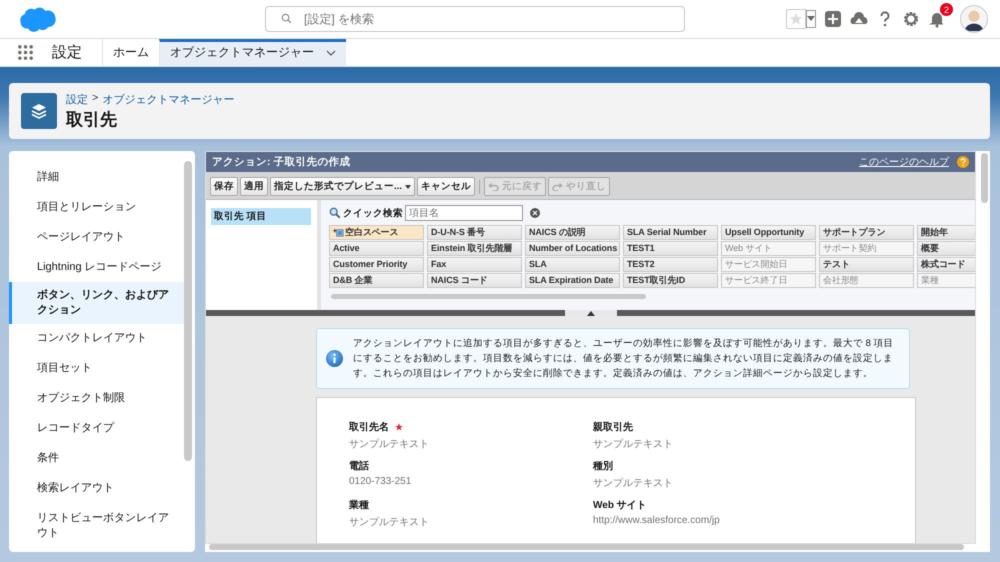 This screenshot has height=562, width=1000. Describe the element at coordinates (670, 232) in the screenshot. I see `palette-item: SLA Serial Number` at that location.